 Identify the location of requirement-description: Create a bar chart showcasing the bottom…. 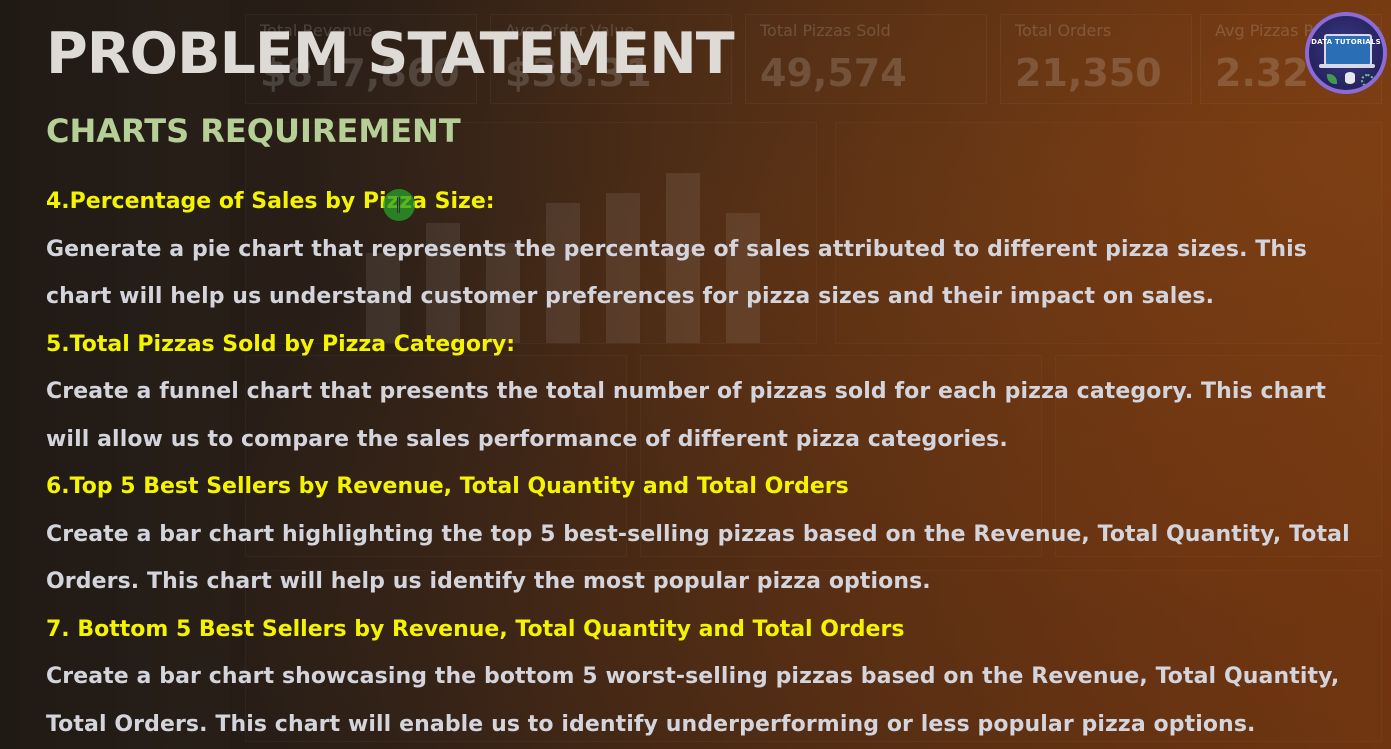
(693, 700).